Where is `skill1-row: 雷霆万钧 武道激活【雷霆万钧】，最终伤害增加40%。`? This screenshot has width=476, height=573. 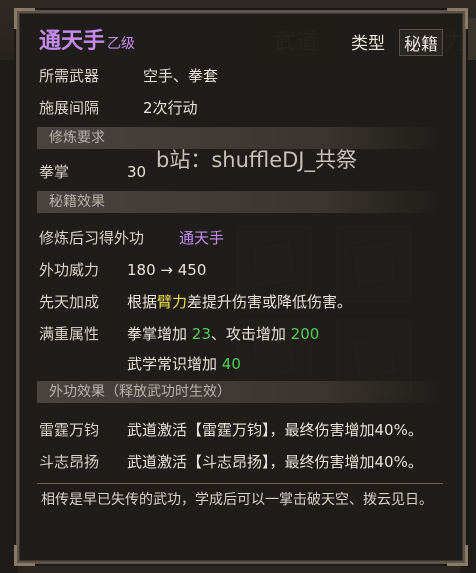 skill1-row: 雷霆万钧 武道激活【雷霆万钧】，最终伤害增加40%。 is located at coordinates (231, 429).